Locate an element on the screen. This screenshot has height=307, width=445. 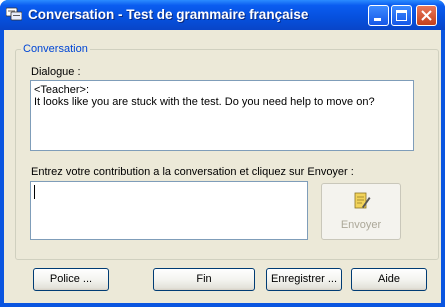
help-button: Aide is located at coordinates (389, 279).